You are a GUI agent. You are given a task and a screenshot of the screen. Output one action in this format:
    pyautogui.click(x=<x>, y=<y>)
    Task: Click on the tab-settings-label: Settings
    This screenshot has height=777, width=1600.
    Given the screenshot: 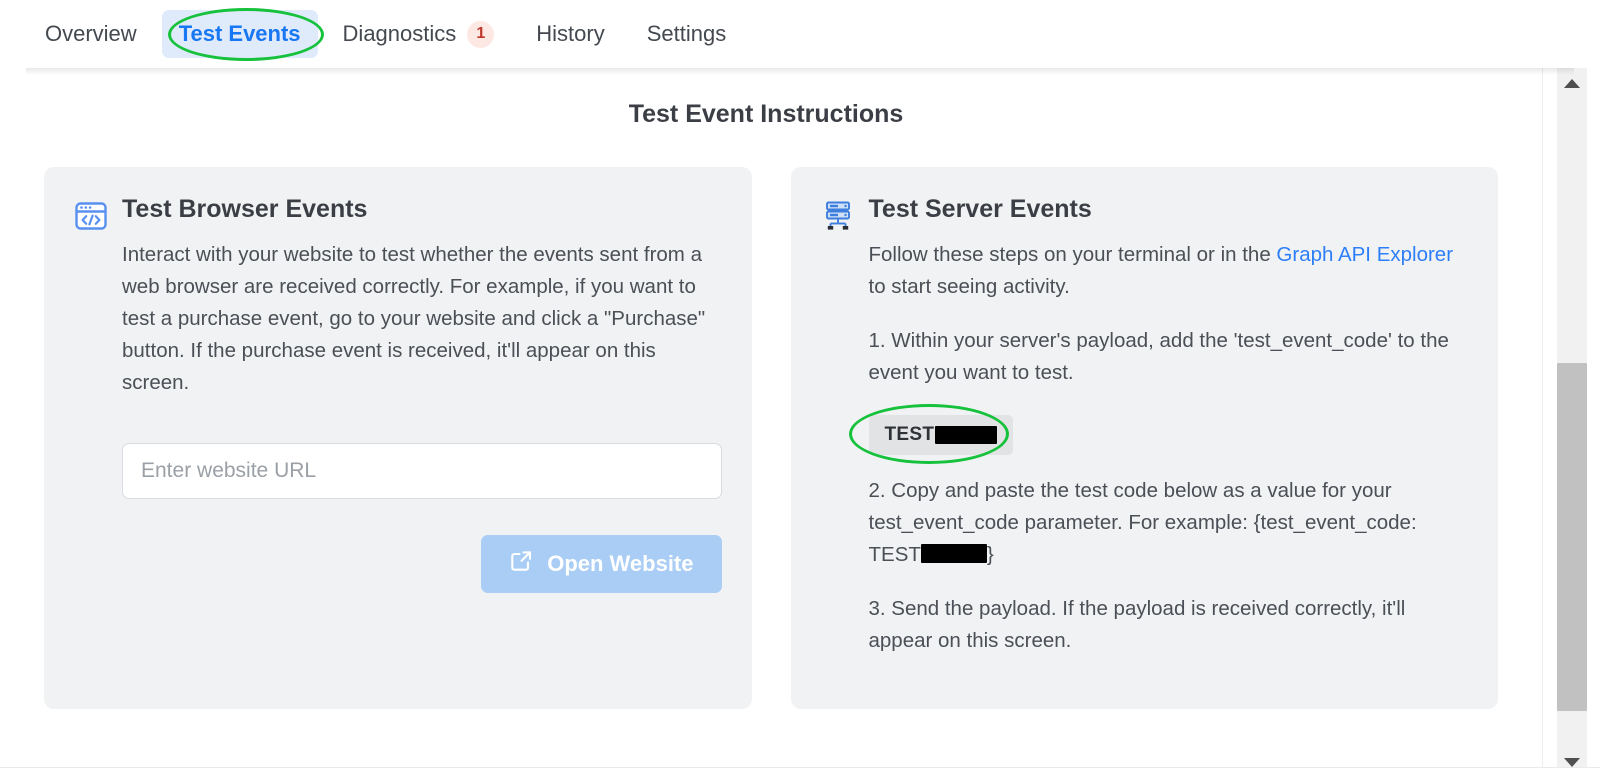 What is the action you would take?
    pyautogui.click(x=686, y=33)
    